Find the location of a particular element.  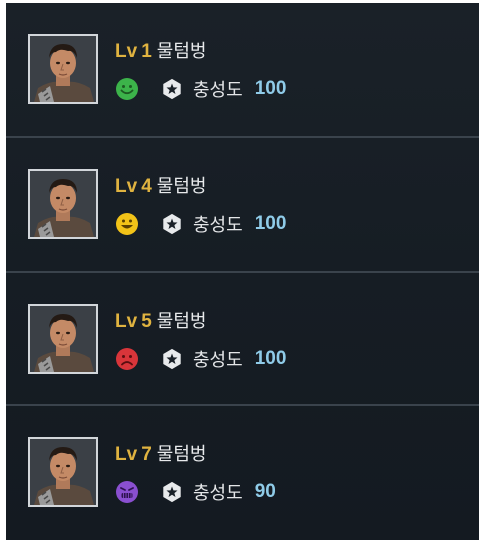

red-frown-icon is located at coordinates (127, 359).